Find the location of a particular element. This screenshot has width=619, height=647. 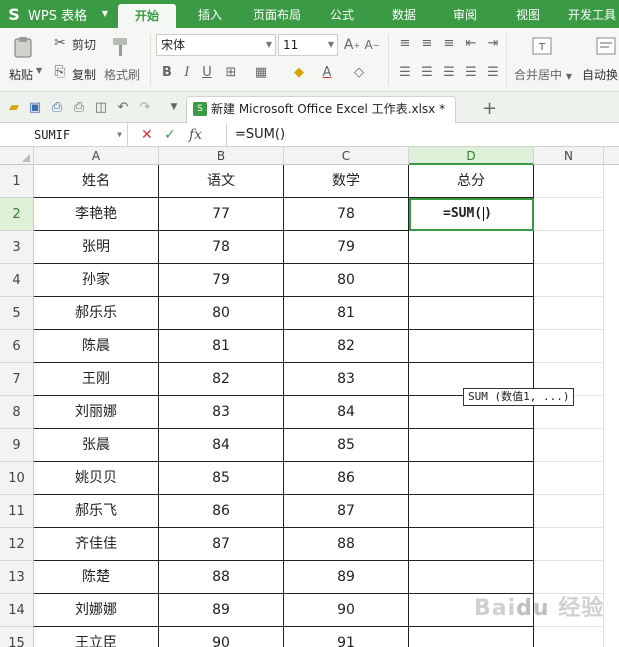

chinese-score-cell: 90 is located at coordinates (221, 637).